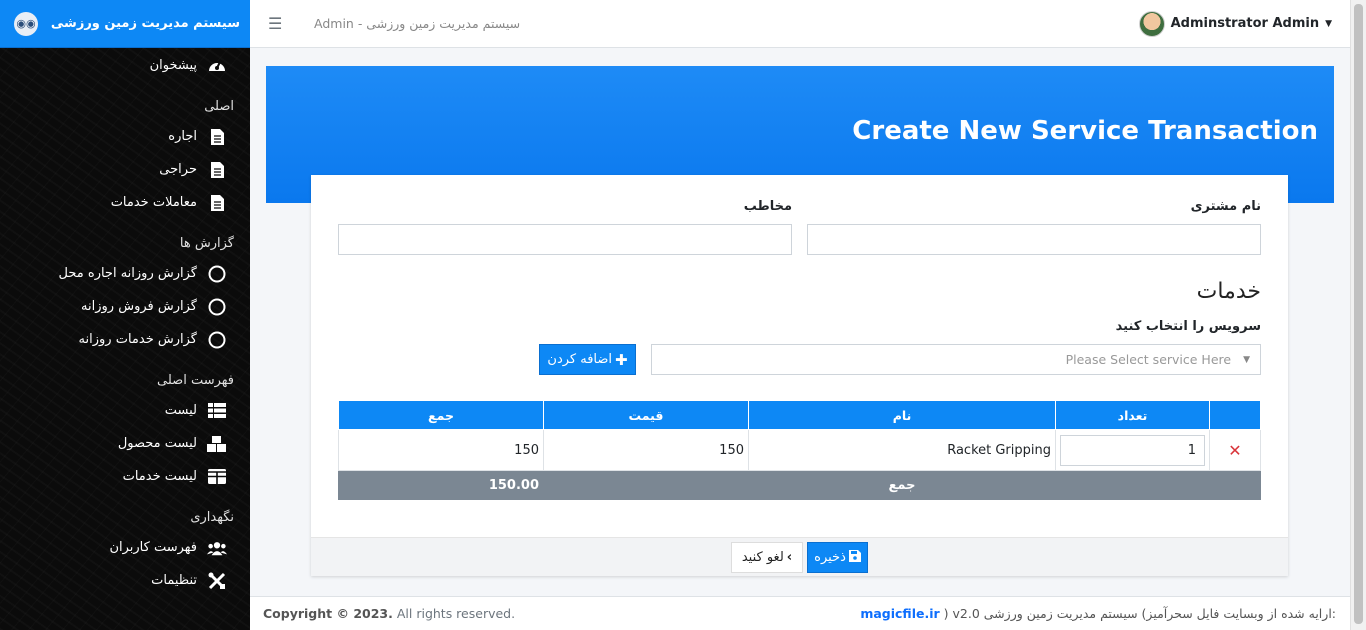 The width and height of the screenshot is (1366, 630). I want to click on table-icon, so click(217, 476).